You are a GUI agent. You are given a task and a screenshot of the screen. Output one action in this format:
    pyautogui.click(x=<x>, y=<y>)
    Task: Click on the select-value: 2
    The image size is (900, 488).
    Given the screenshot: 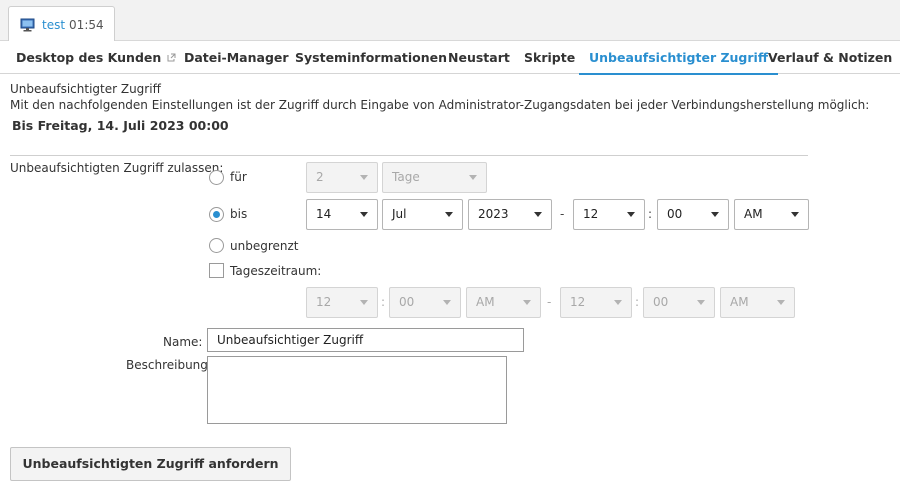 What is the action you would take?
    pyautogui.click(x=320, y=177)
    